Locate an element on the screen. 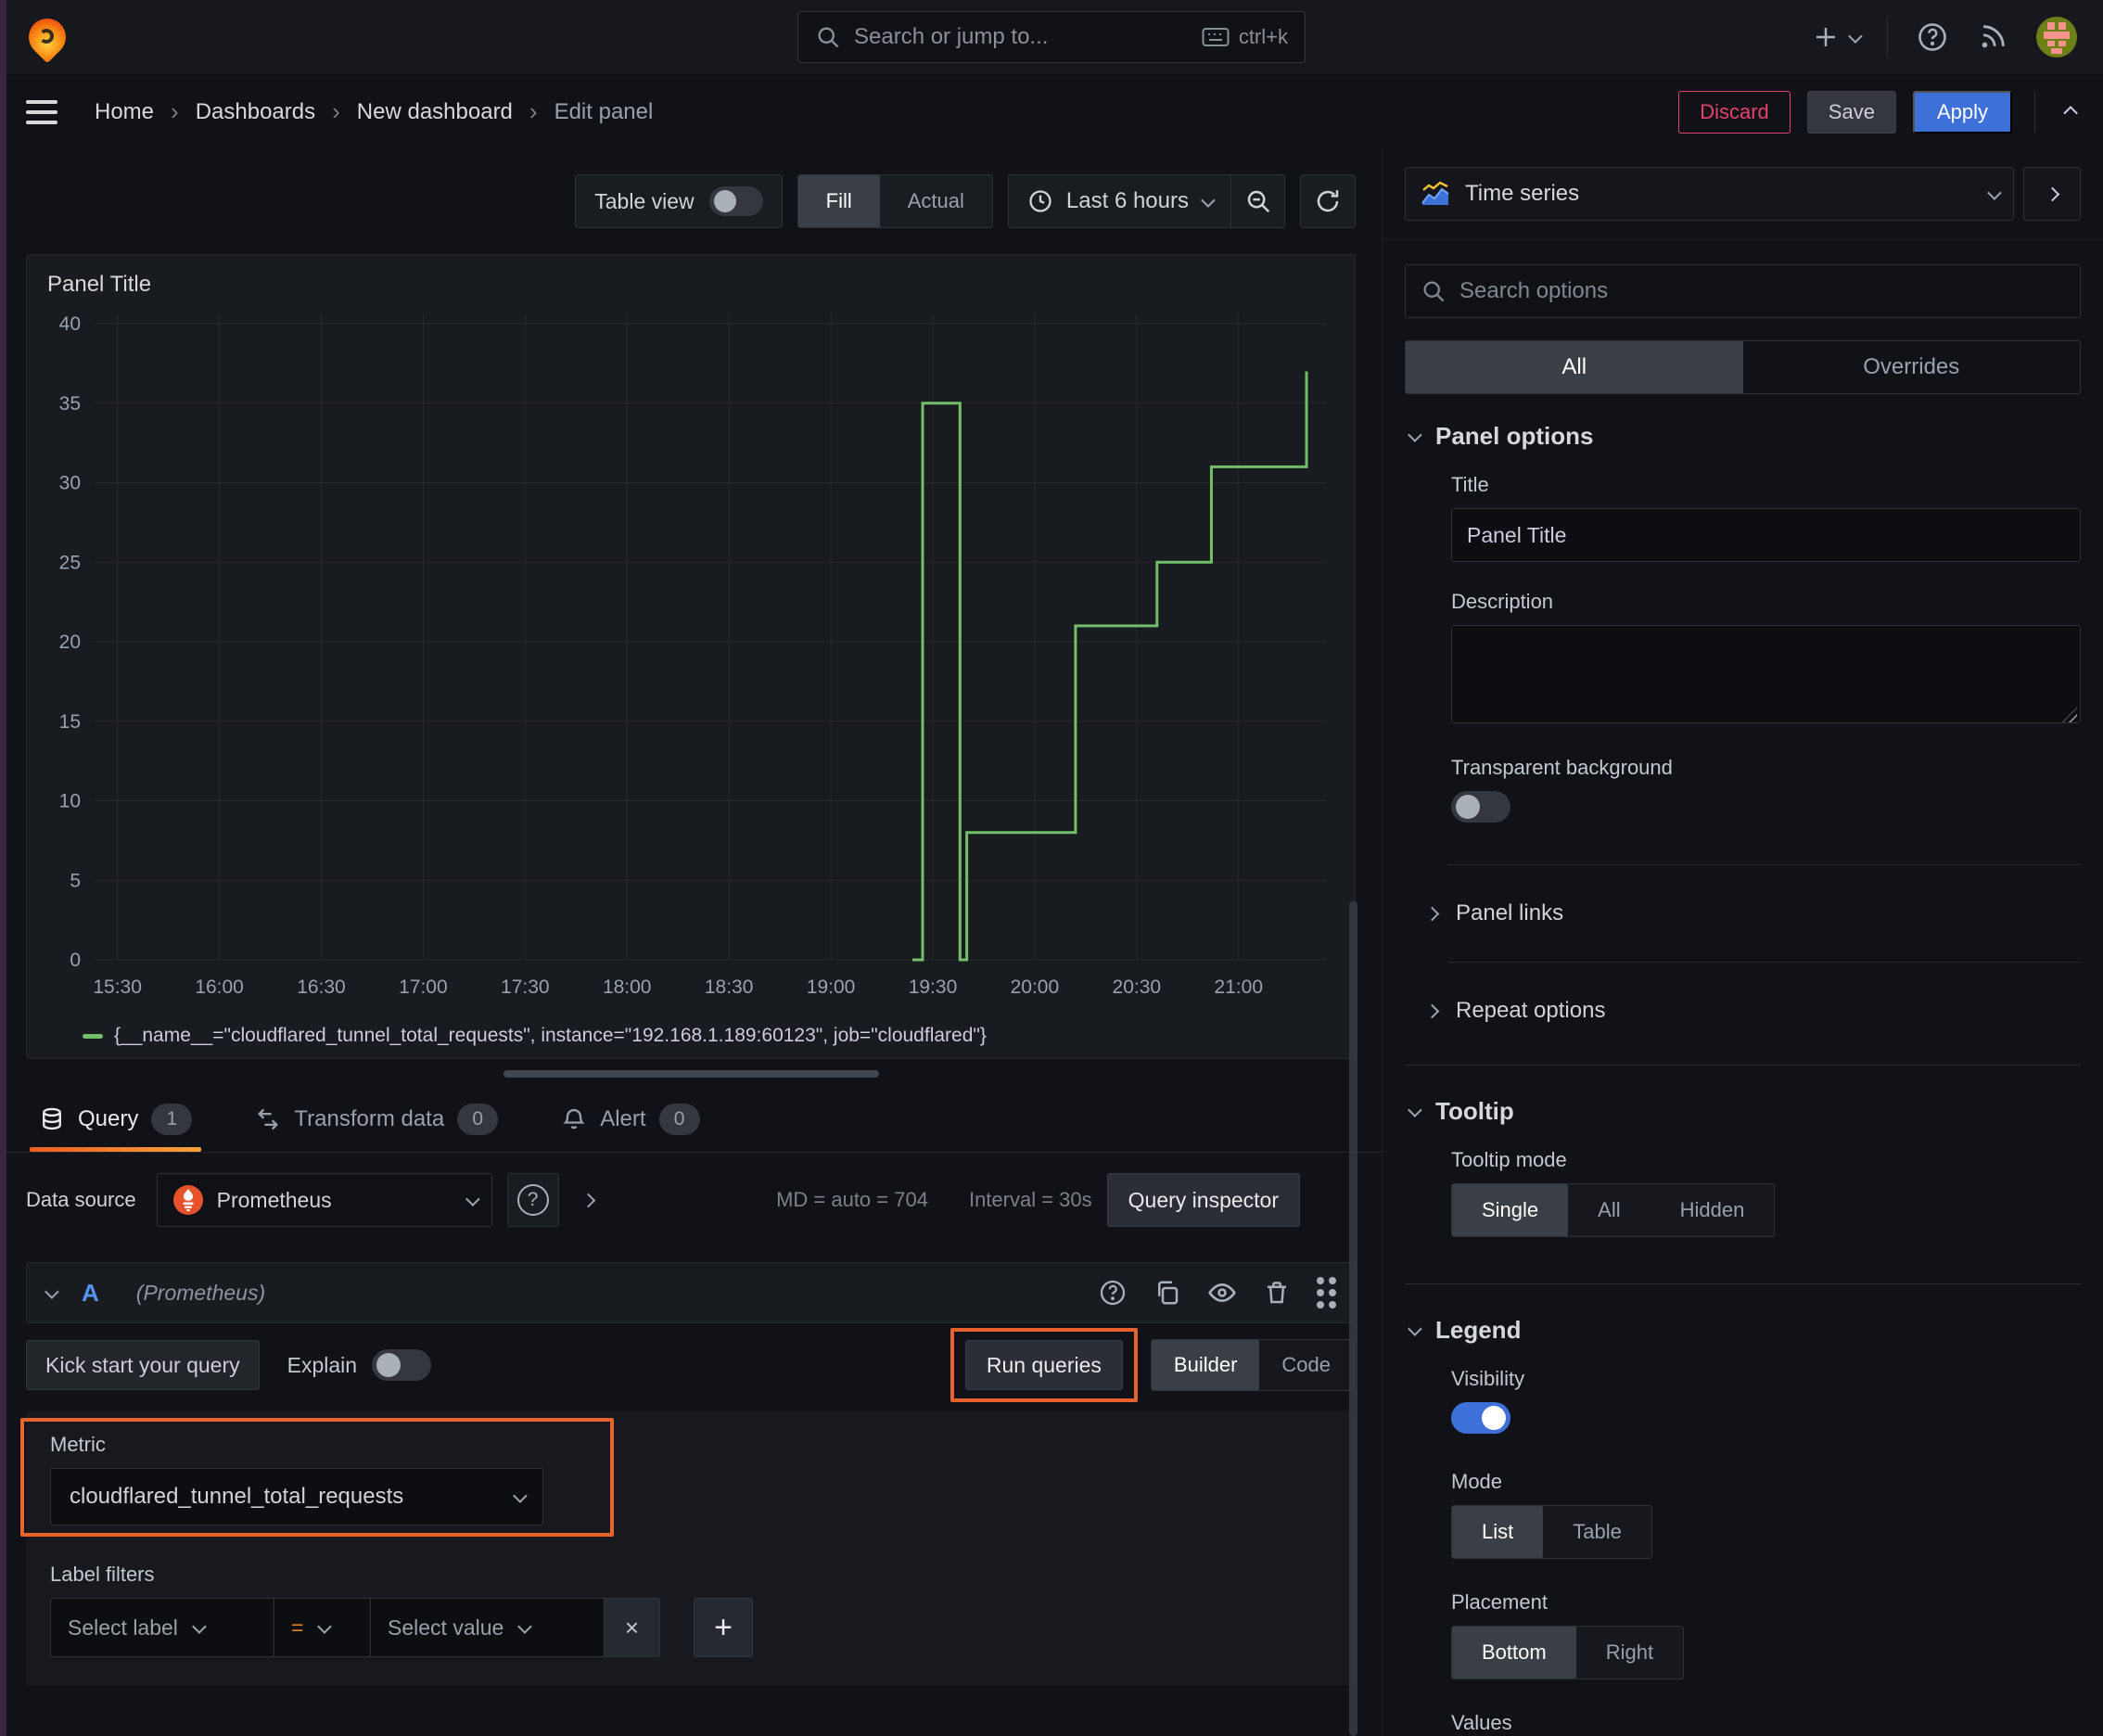  legend-placement-label: Placement is located at coordinates (1499, 1602).